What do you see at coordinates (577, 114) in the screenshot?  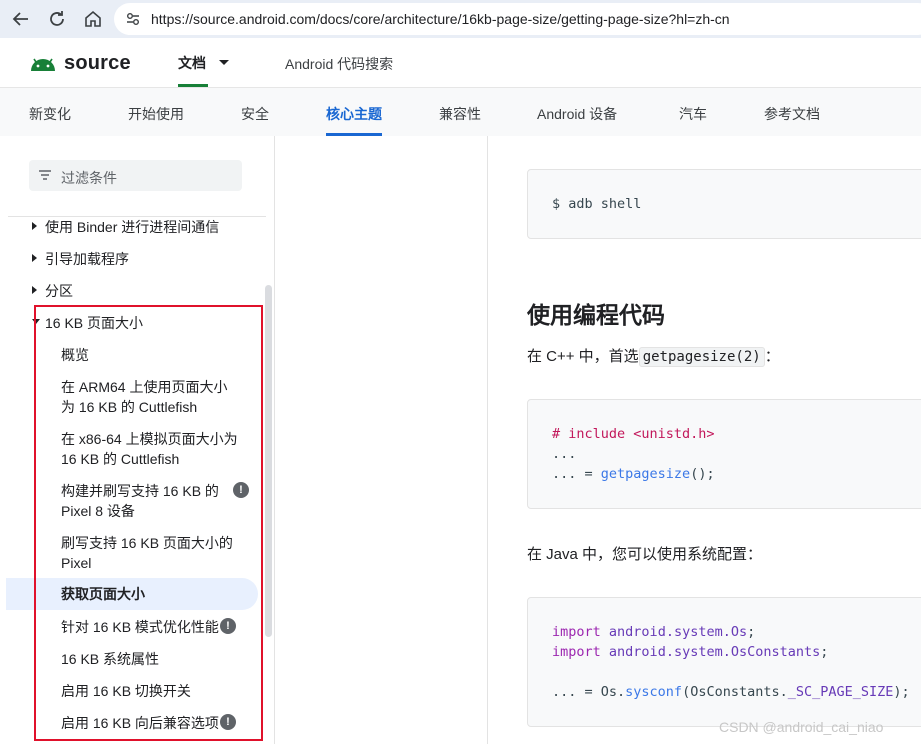 I see `tab-android-devices: Android 设备` at bounding box center [577, 114].